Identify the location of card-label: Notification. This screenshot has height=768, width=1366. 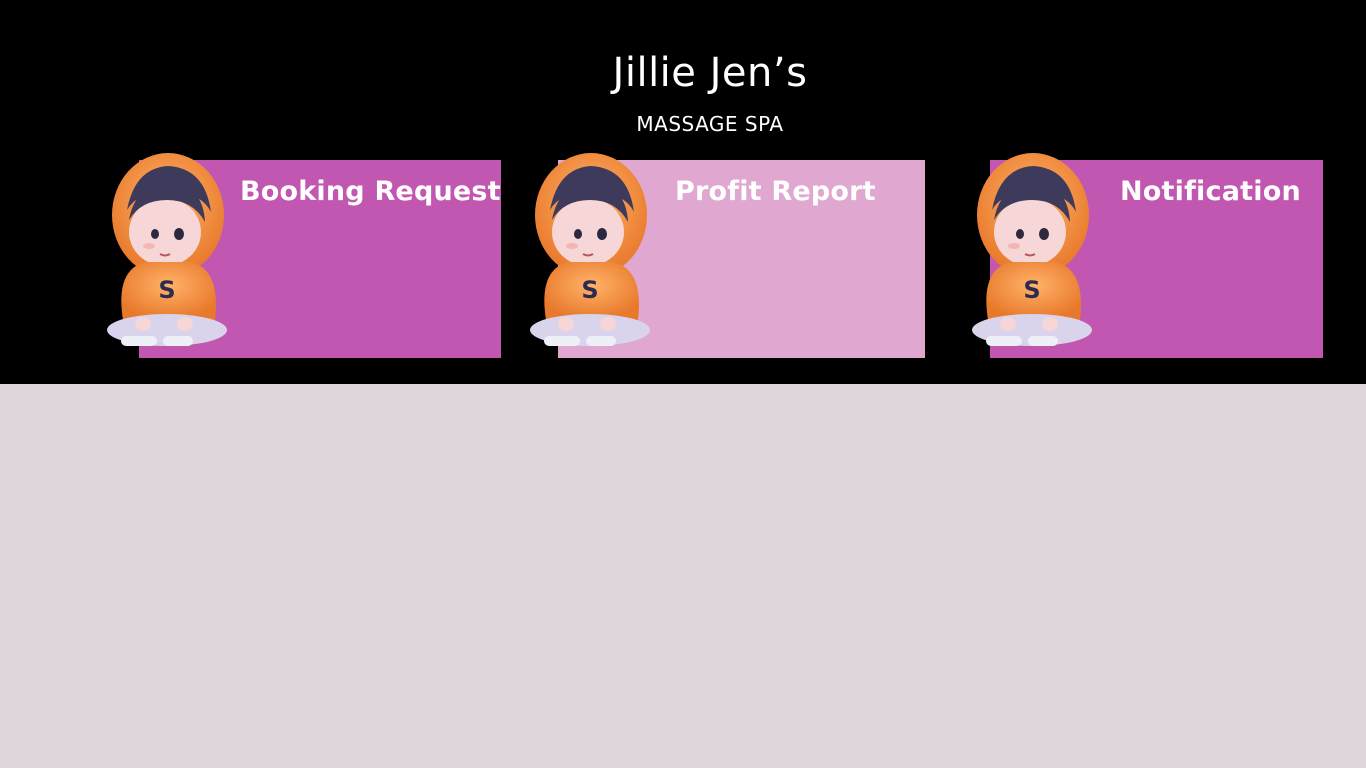
(1210, 191).